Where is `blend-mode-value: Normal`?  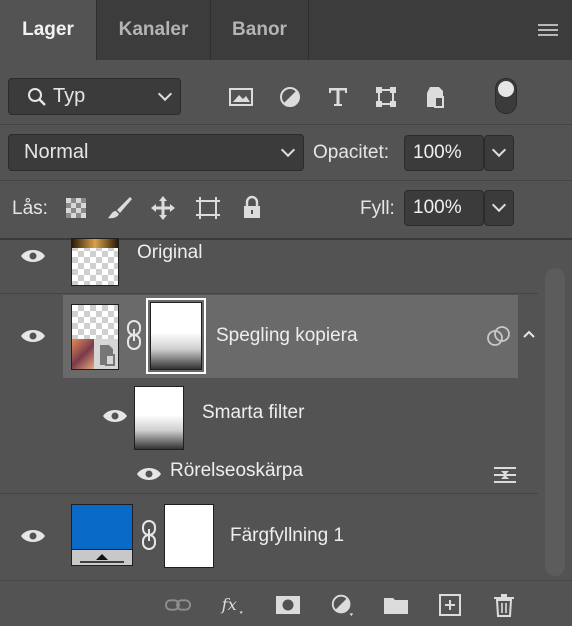 blend-mode-value: Normal is located at coordinates (56, 152).